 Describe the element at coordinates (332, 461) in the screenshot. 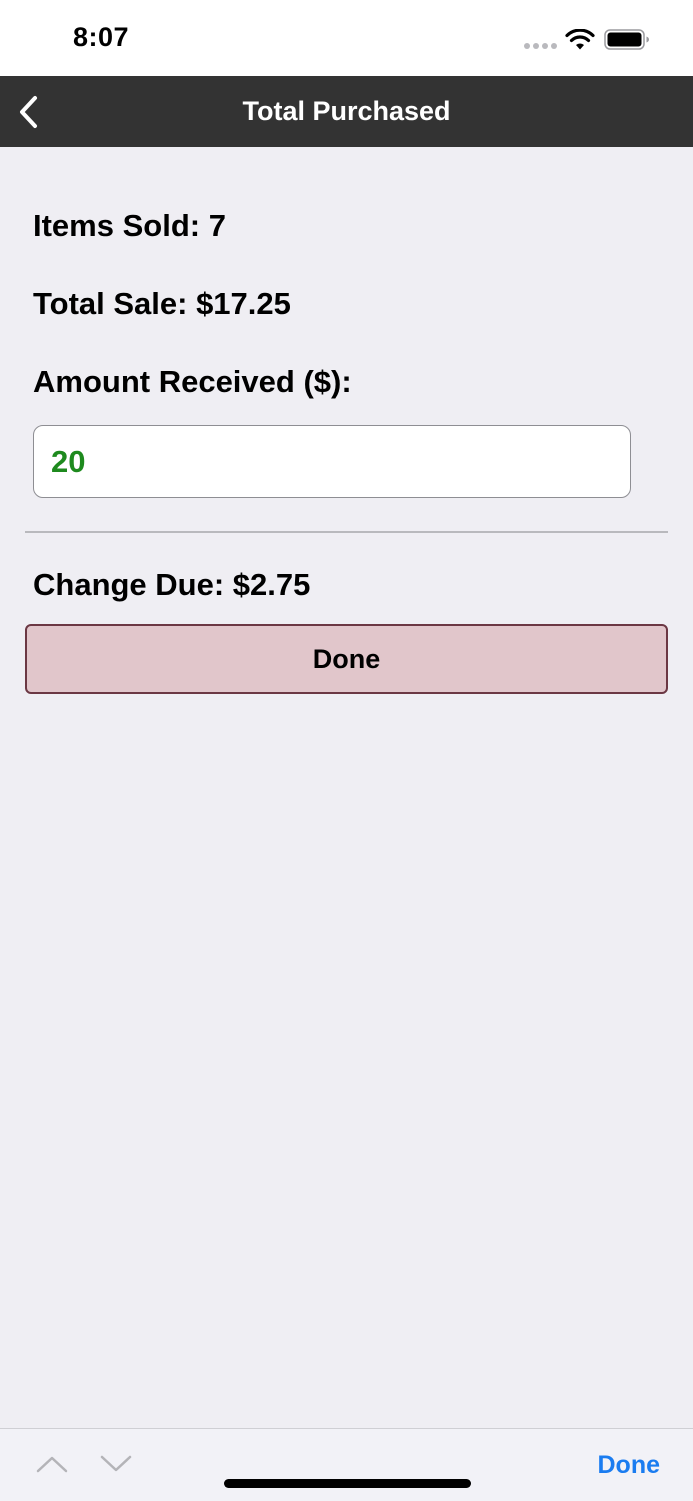

I see `amount-received-input` at that location.